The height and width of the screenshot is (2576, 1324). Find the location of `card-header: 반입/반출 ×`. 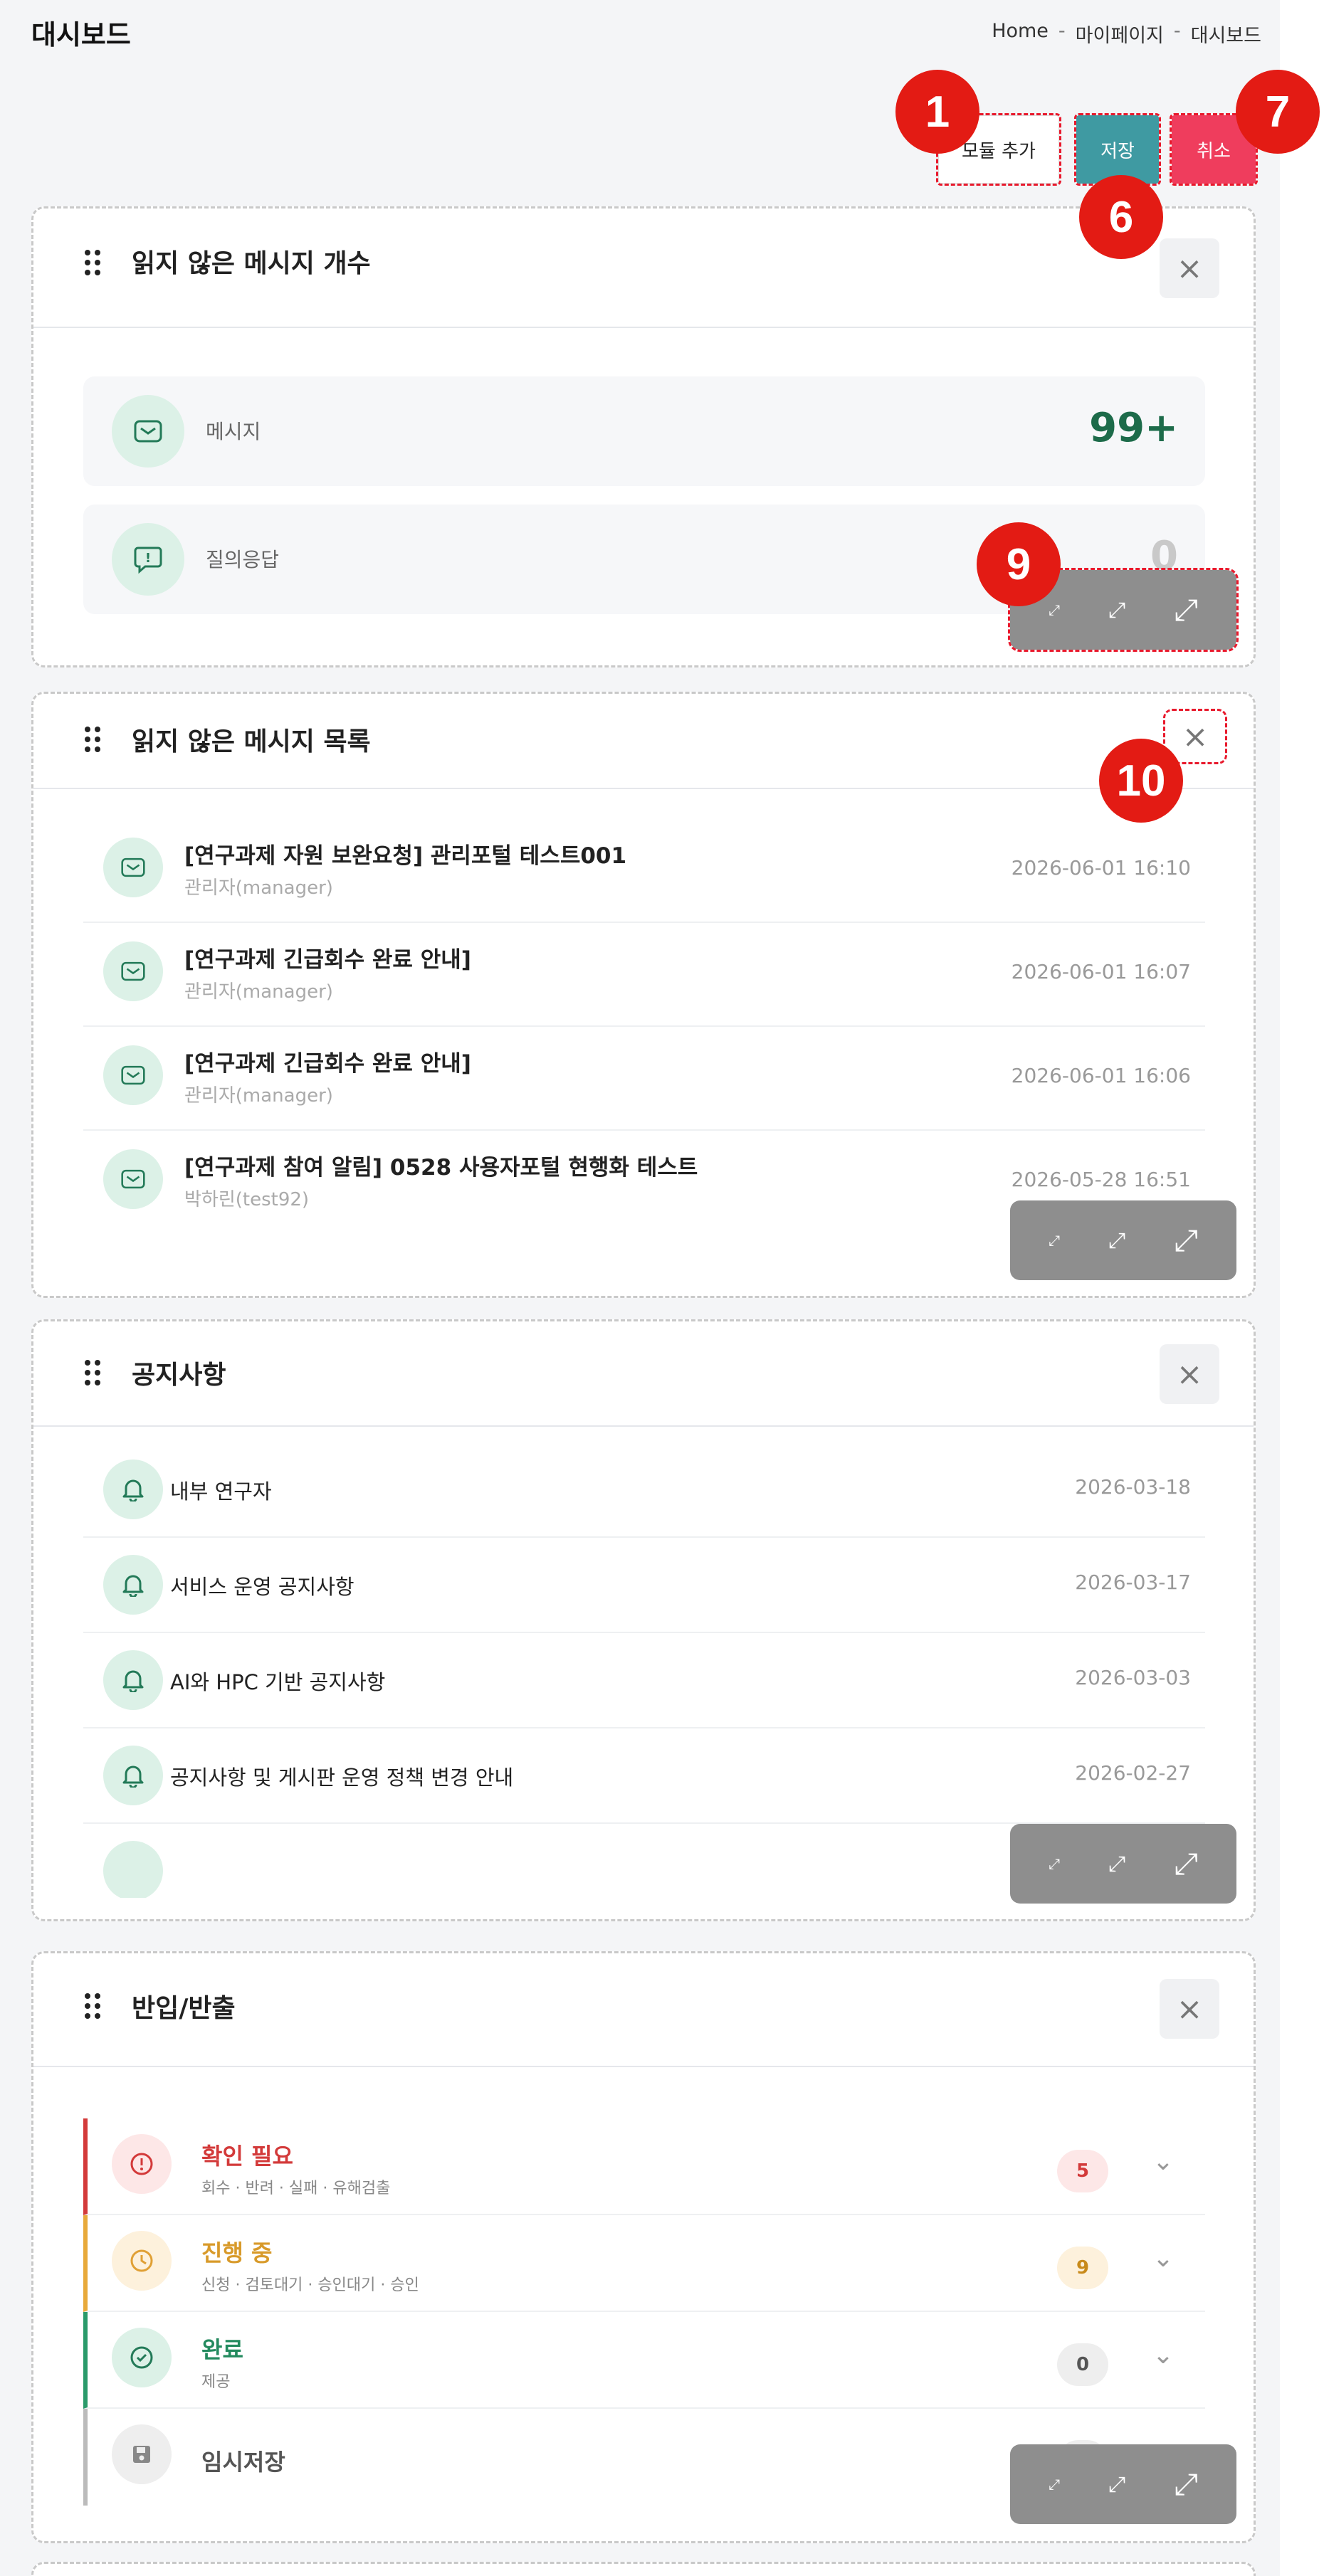

card-header: 반입/반출 × is located at coordinates (643, 2010).